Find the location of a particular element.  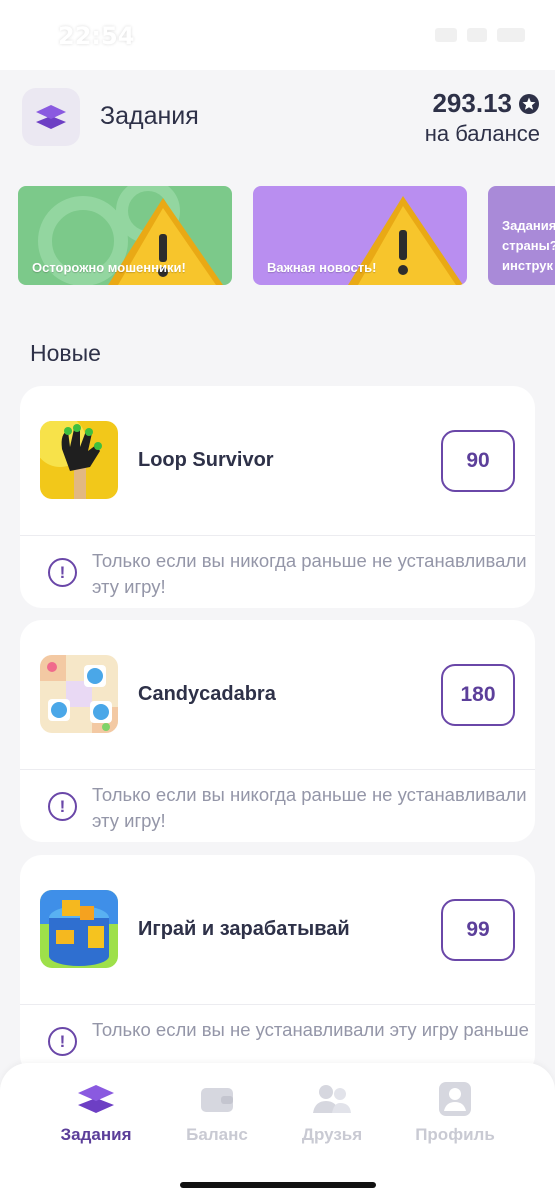

game-icon-loop-survivor is located at coordinates (79, 460).